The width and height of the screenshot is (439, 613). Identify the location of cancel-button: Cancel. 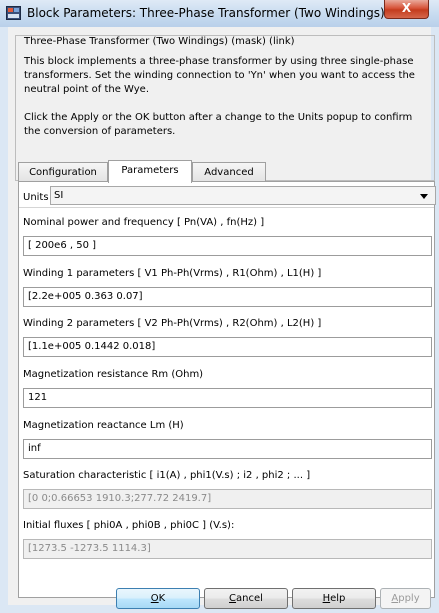
(246, 598).